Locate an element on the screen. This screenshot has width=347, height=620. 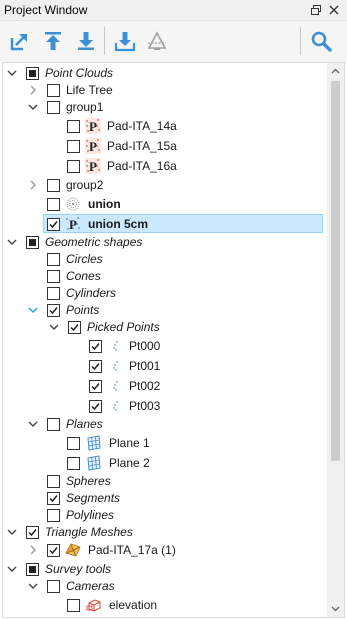
download-button is located at coordinates (86, 41).